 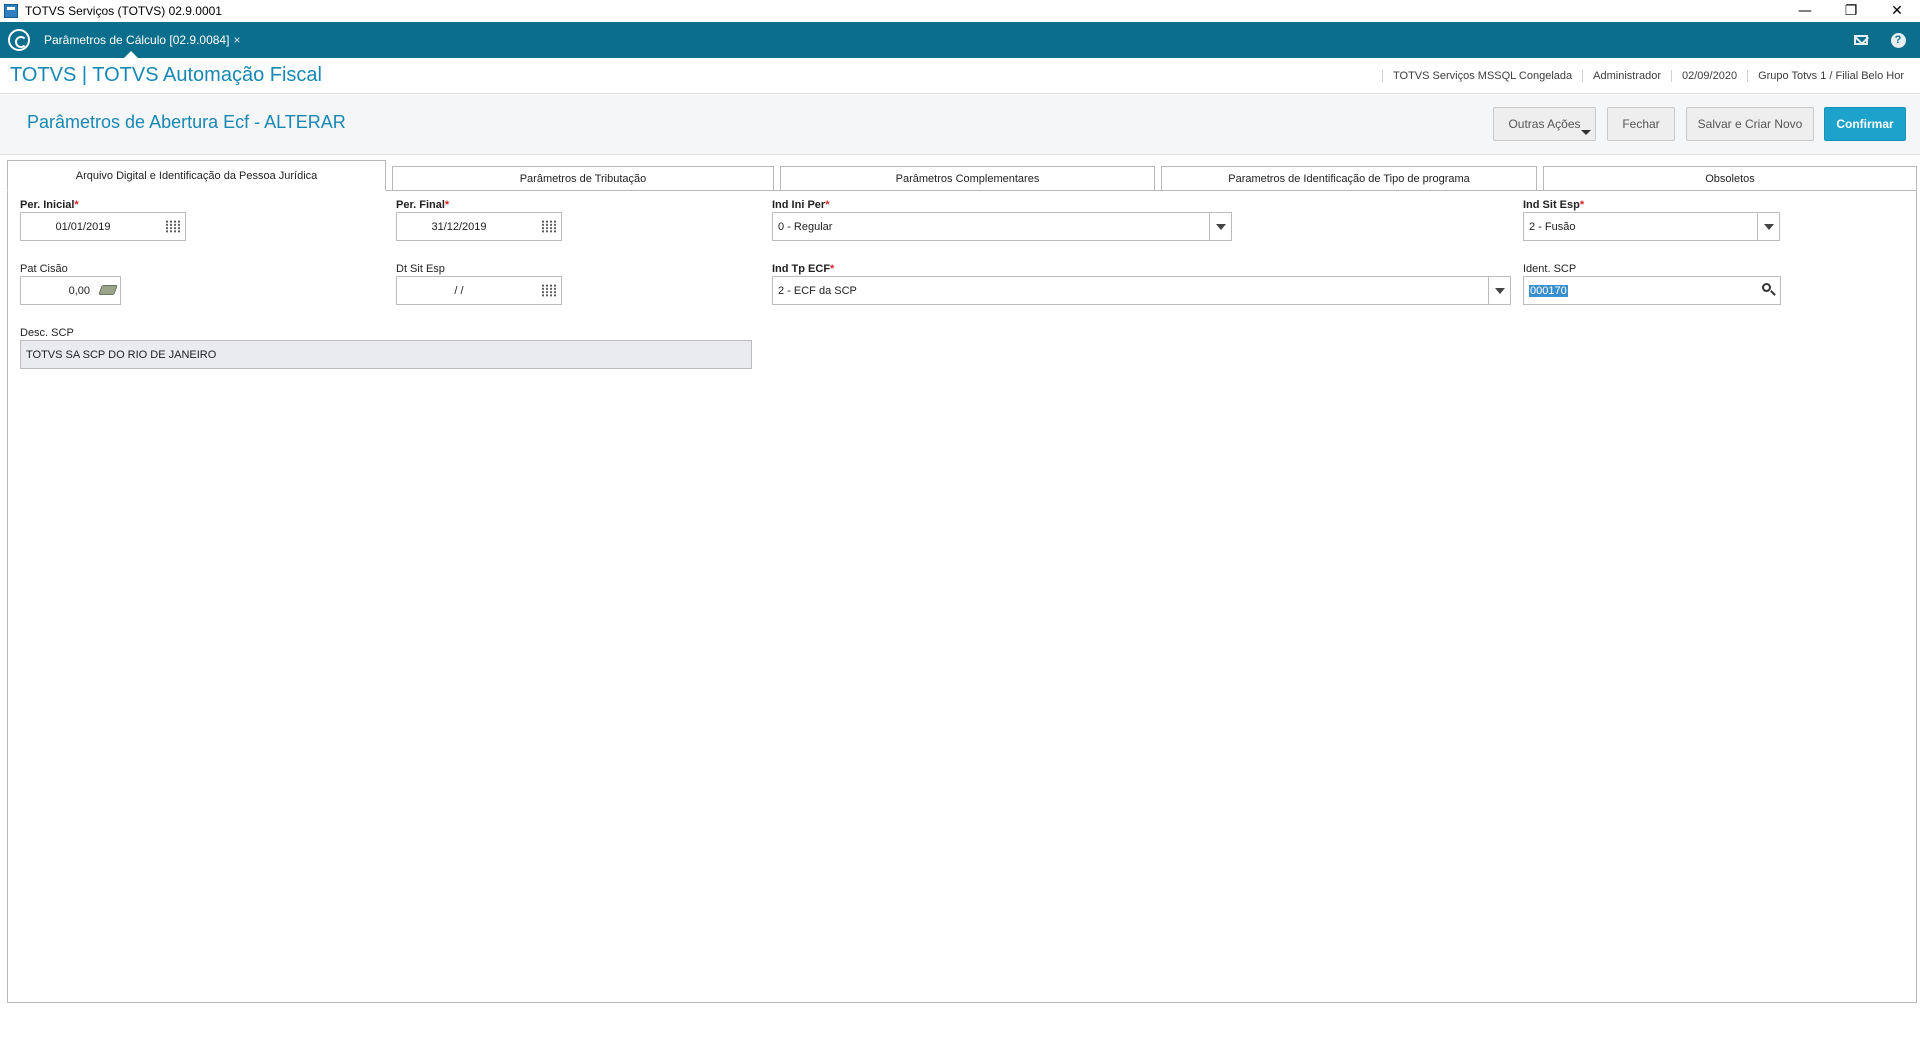 What do you see at coordinates (967, 178) in the screenshot?
I see `tab-parametros-complementares: Parâmetros Complementares` at bounding box center [967, 178].